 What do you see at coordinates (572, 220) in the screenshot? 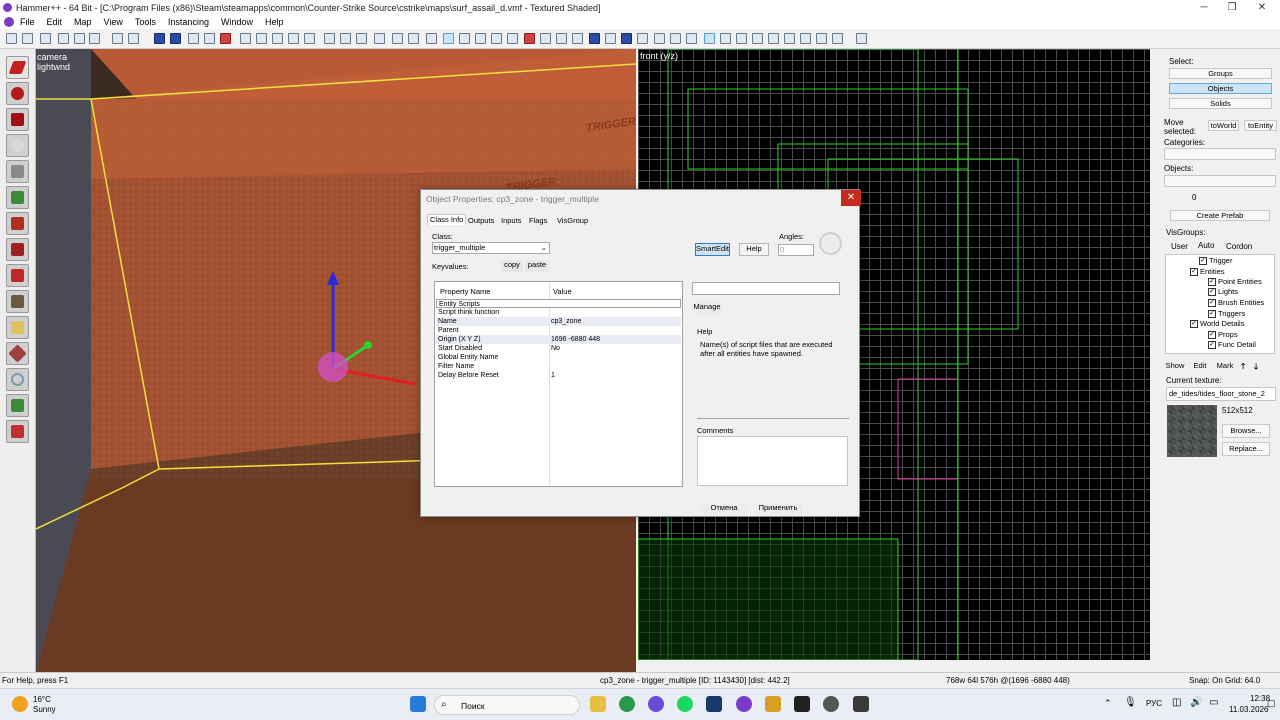
I see `tab-visgroup: VisGroup` at bounding box center [572, 220].